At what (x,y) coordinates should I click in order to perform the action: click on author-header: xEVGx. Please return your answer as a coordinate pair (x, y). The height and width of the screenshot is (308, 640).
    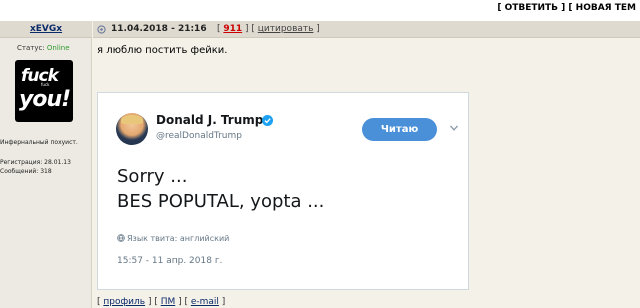
    Looking at the image, I should click on (46, 29).